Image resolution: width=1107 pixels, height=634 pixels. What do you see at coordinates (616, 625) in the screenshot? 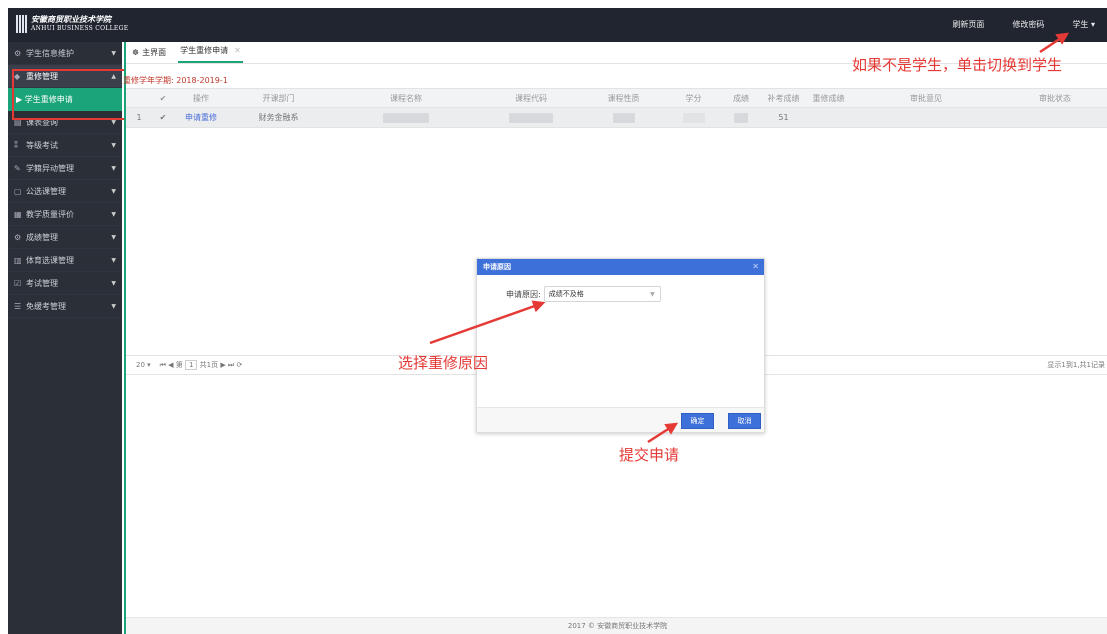
I see `footer-copyright: 2017 © 安徽商贸职业技术学院` at bounding box center [616, 625].